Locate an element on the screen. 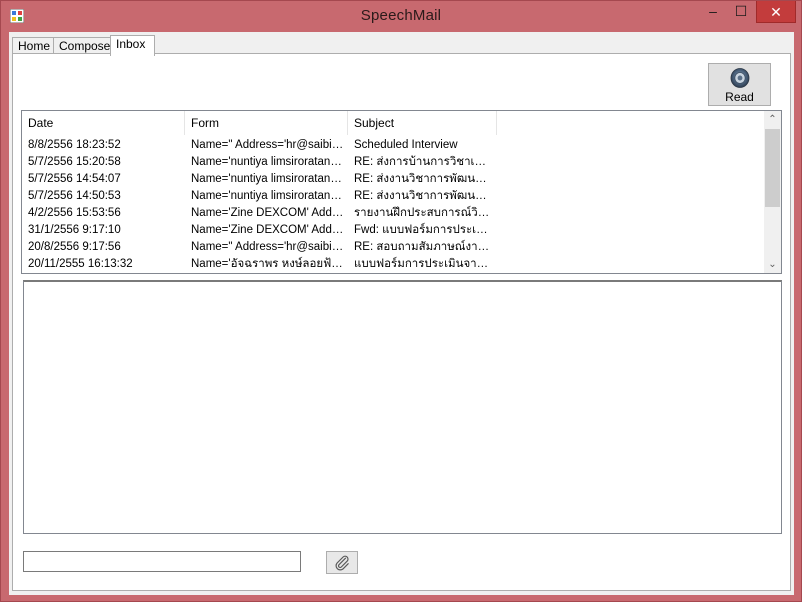  attach-button is located at coordinates (342, 562).